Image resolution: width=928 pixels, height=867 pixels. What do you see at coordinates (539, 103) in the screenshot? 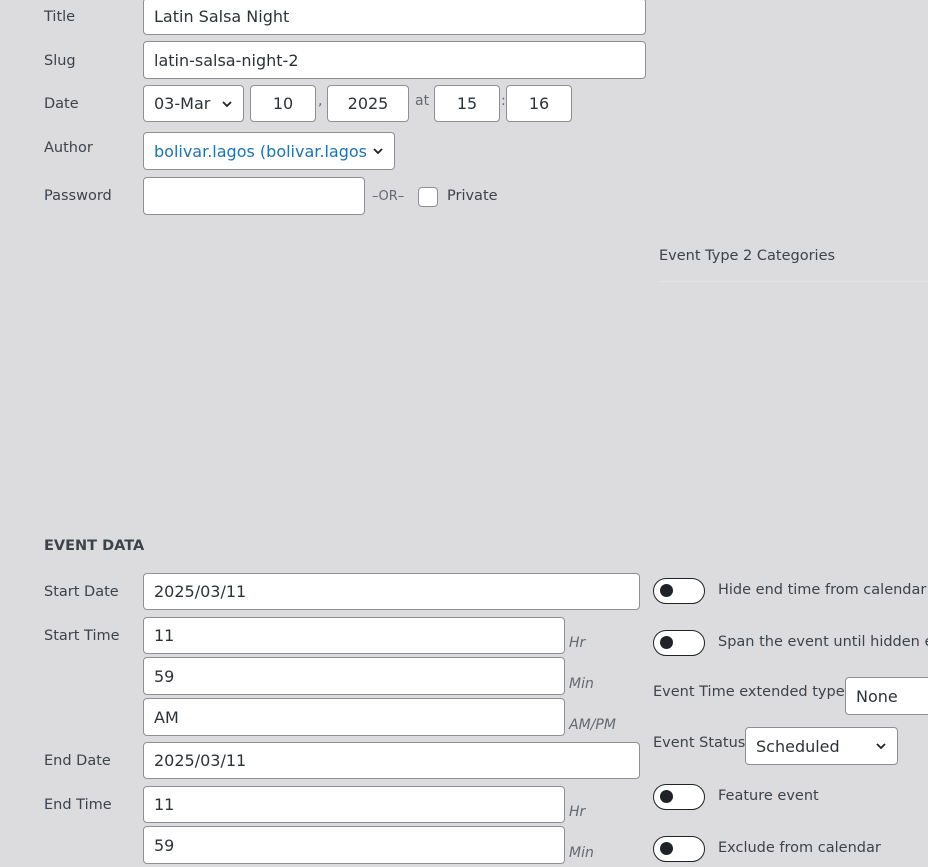
I see `date-minute-input: 16` at bounding box center [539, 103].